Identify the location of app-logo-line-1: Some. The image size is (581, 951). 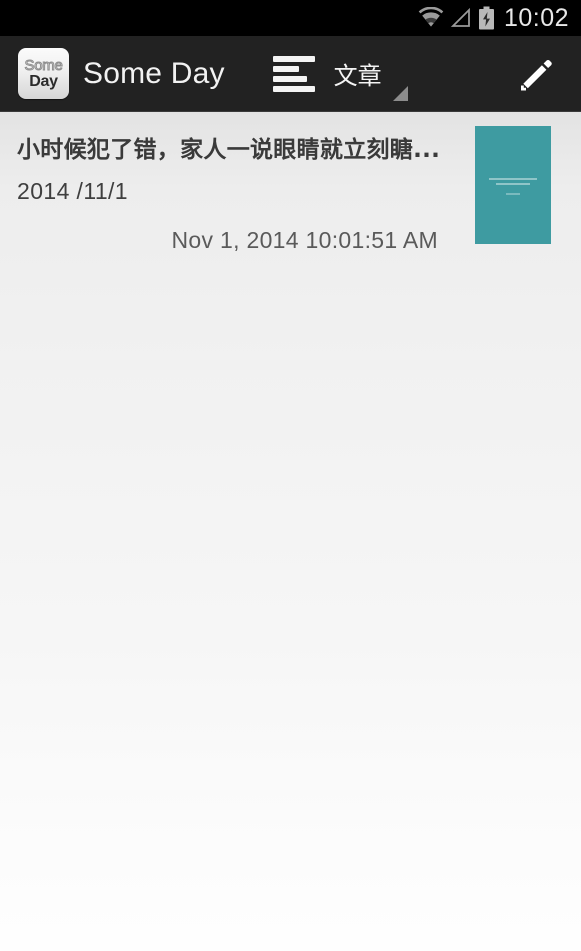
(43, 65).